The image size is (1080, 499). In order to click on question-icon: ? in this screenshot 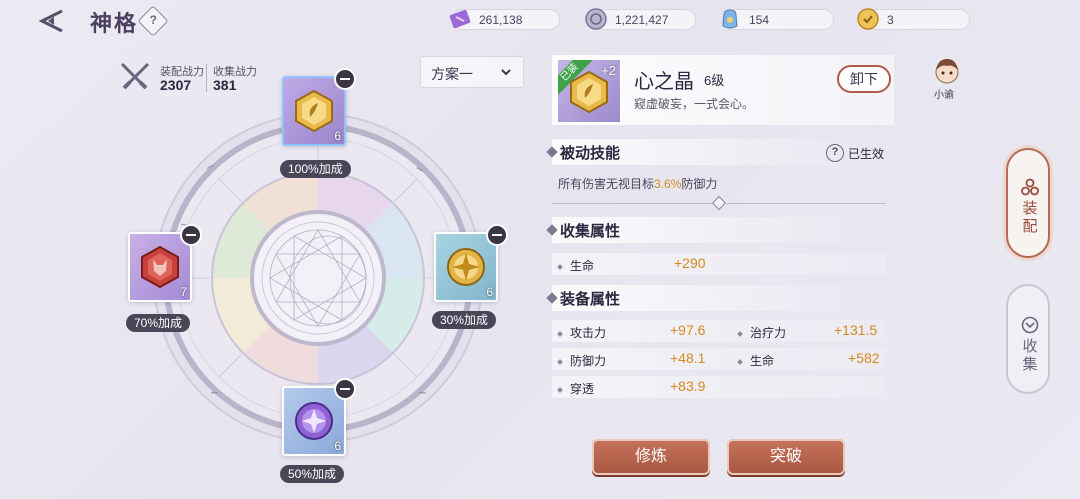, I will do `click(835, 153)`.